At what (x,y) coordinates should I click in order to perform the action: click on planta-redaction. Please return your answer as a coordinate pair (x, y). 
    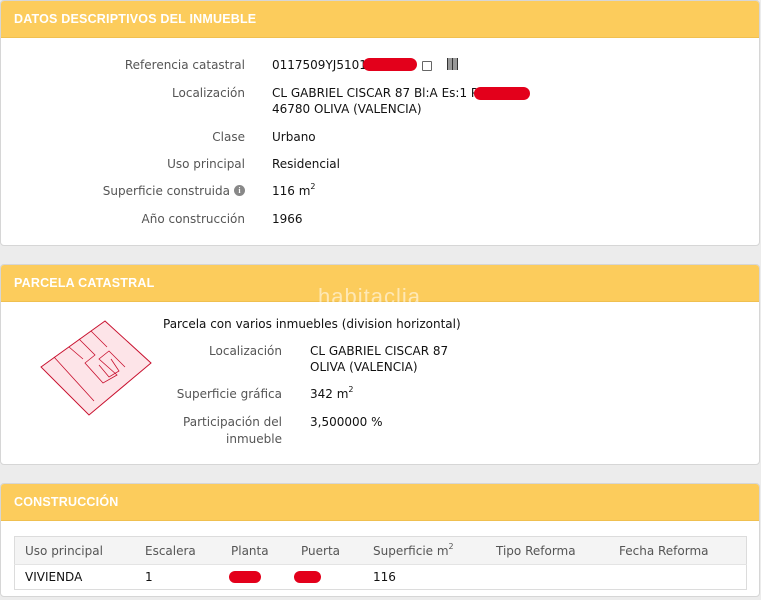
    Looking at the image, I should click on (245, 577).